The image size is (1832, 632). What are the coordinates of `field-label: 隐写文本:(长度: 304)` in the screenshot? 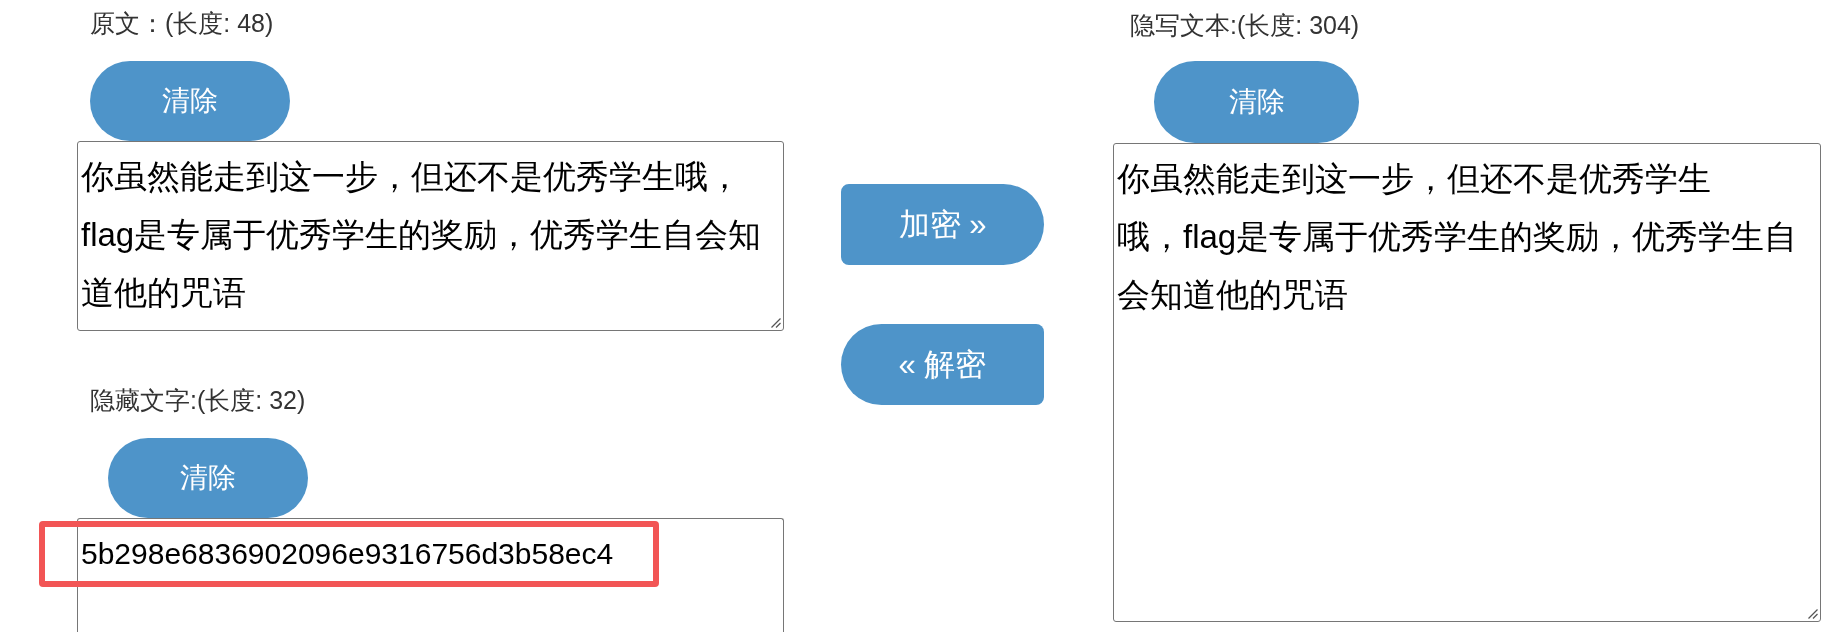 It's located at (1245, 25).